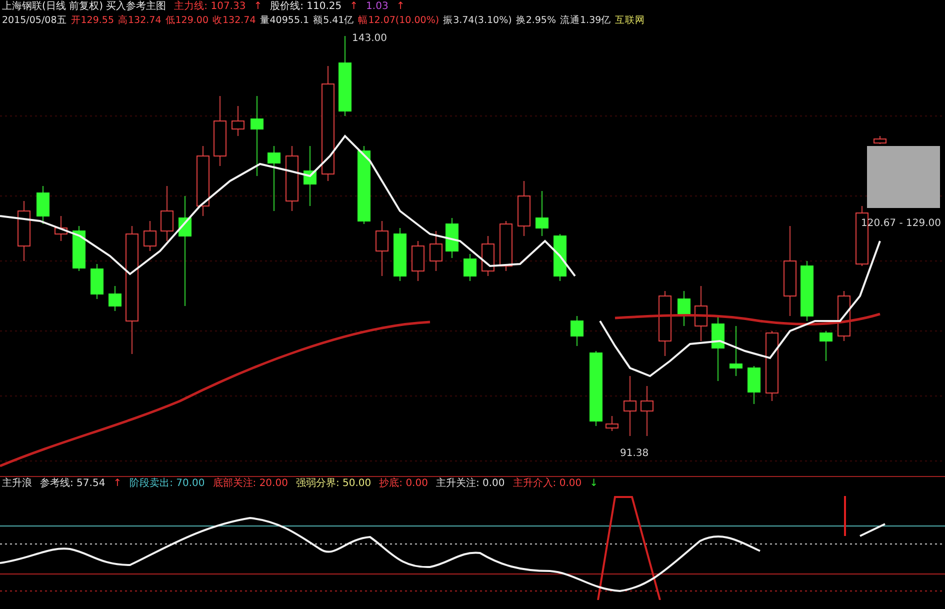 This screenshot has height=609, width=945. What do you see at coordinates (399, 21) in the screenshot?
I see `quote-value: 幅12.07(10.00%)` at bounding box center [399, 21].